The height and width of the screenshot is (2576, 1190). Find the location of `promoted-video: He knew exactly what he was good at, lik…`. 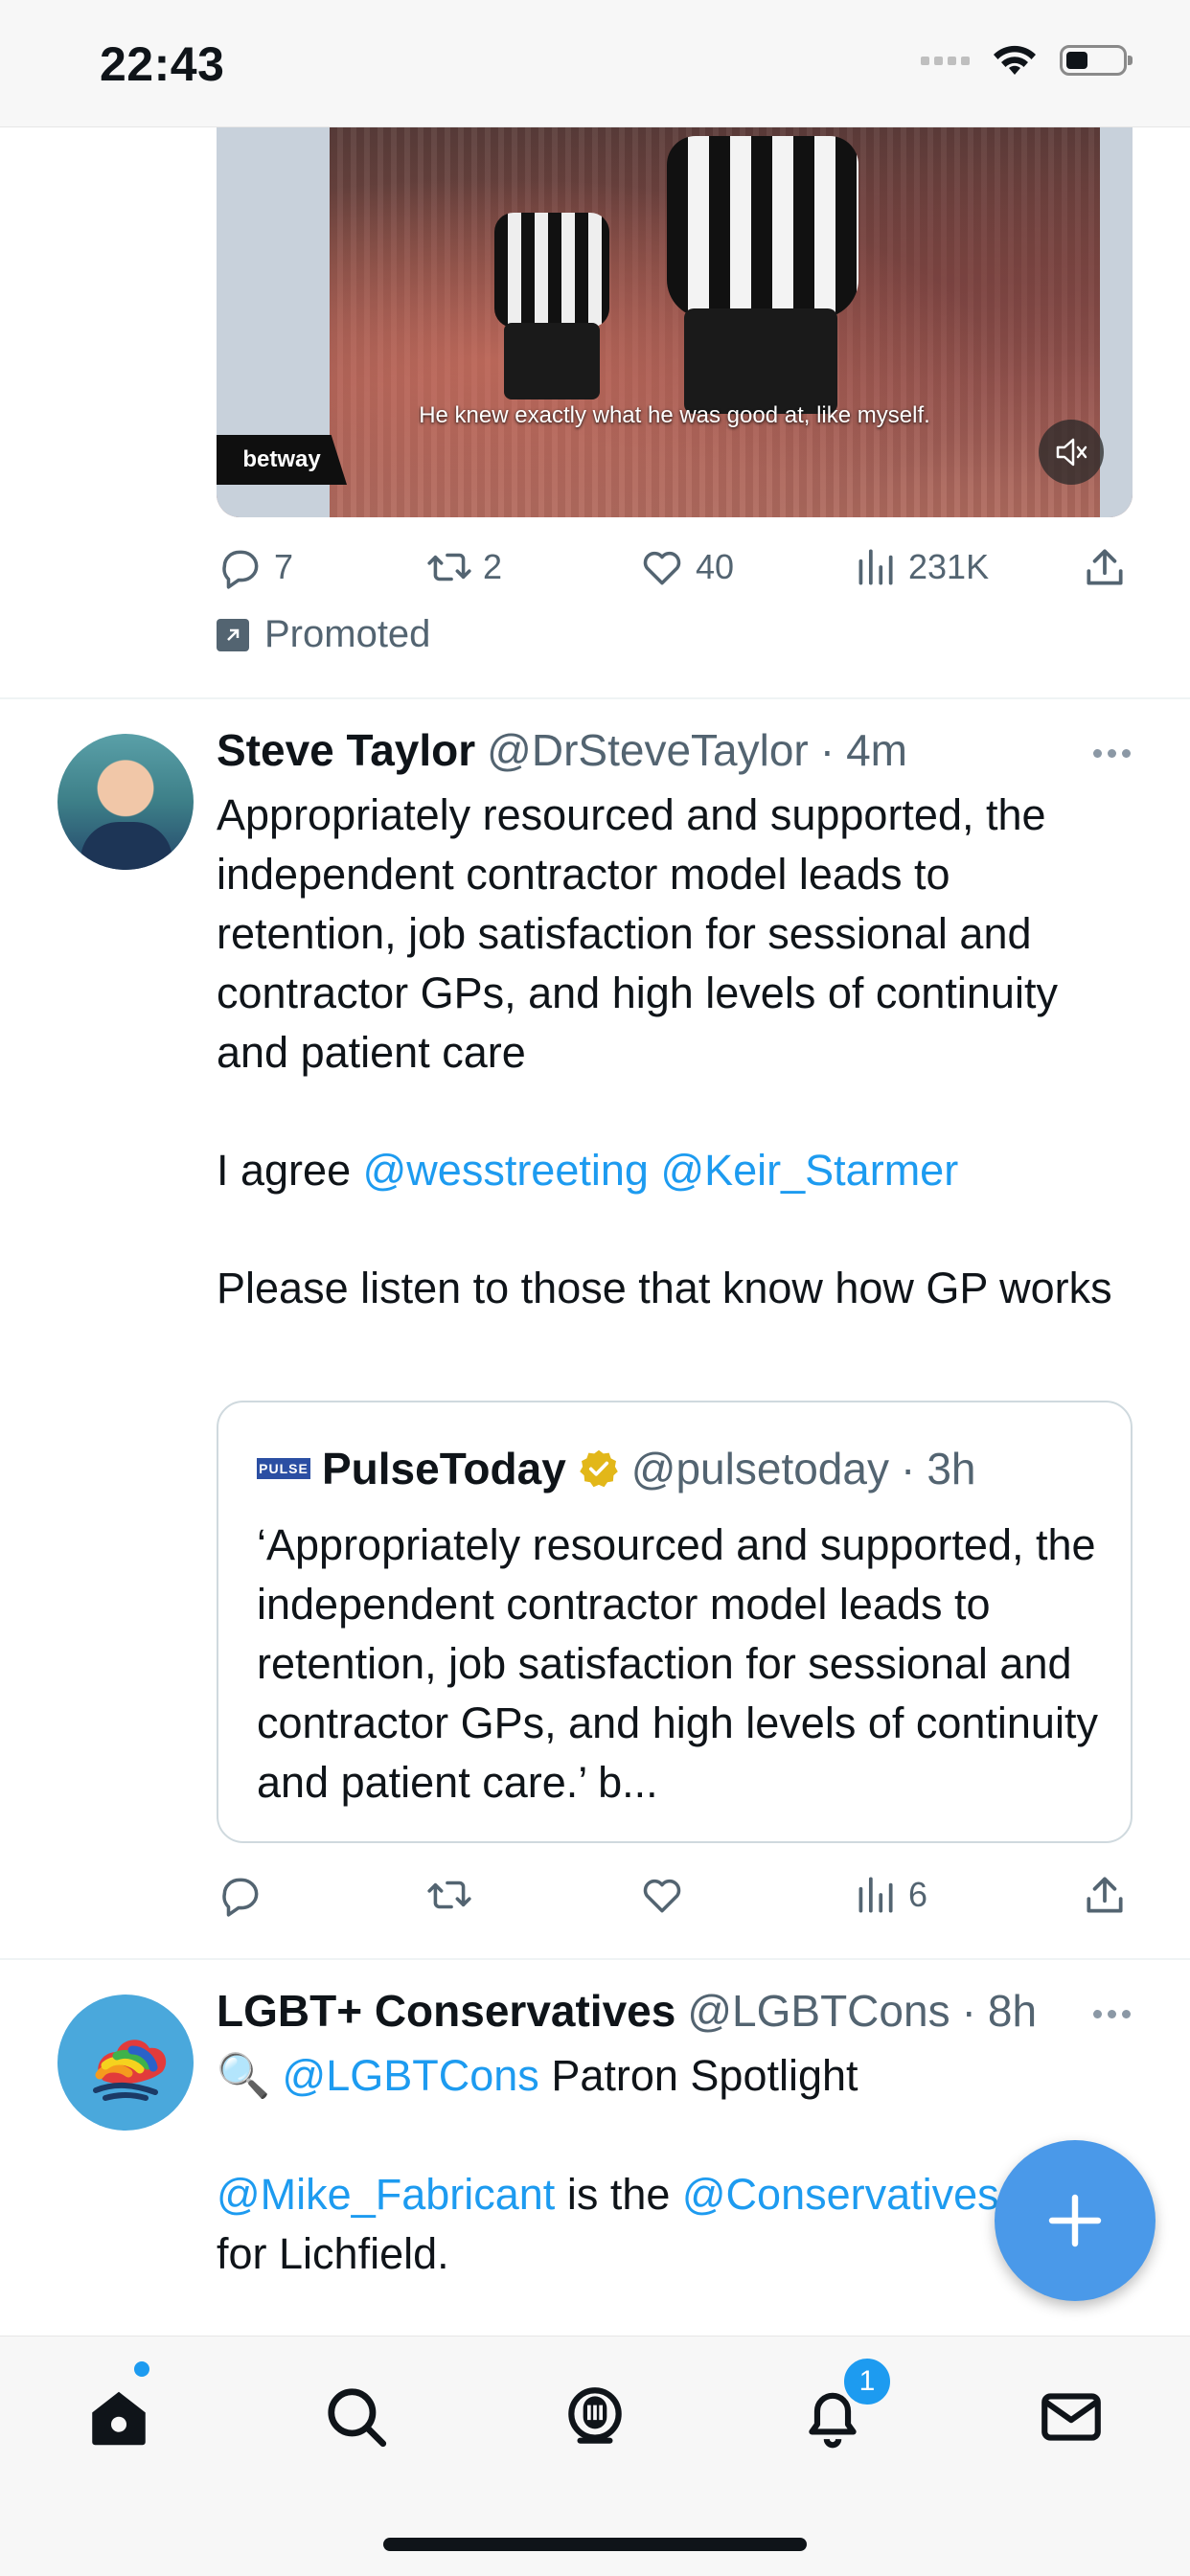

promoted-video: He knew exactly what he was good at, lik… is located at coordinates (675, 322).